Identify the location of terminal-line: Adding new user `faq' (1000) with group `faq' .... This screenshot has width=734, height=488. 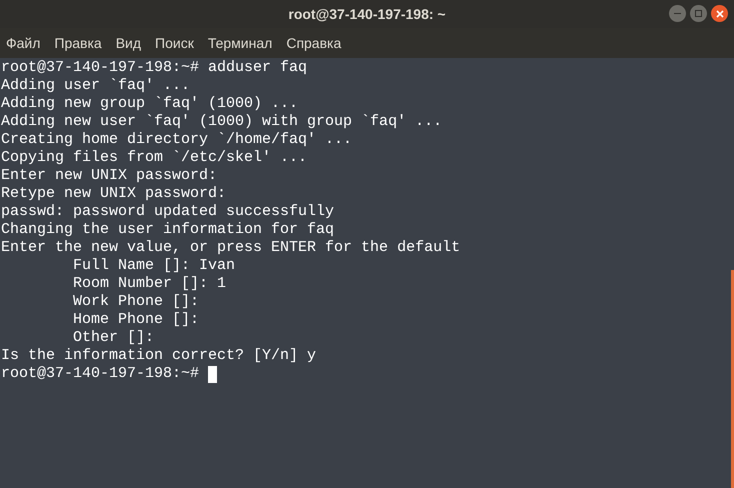
(221, 122).